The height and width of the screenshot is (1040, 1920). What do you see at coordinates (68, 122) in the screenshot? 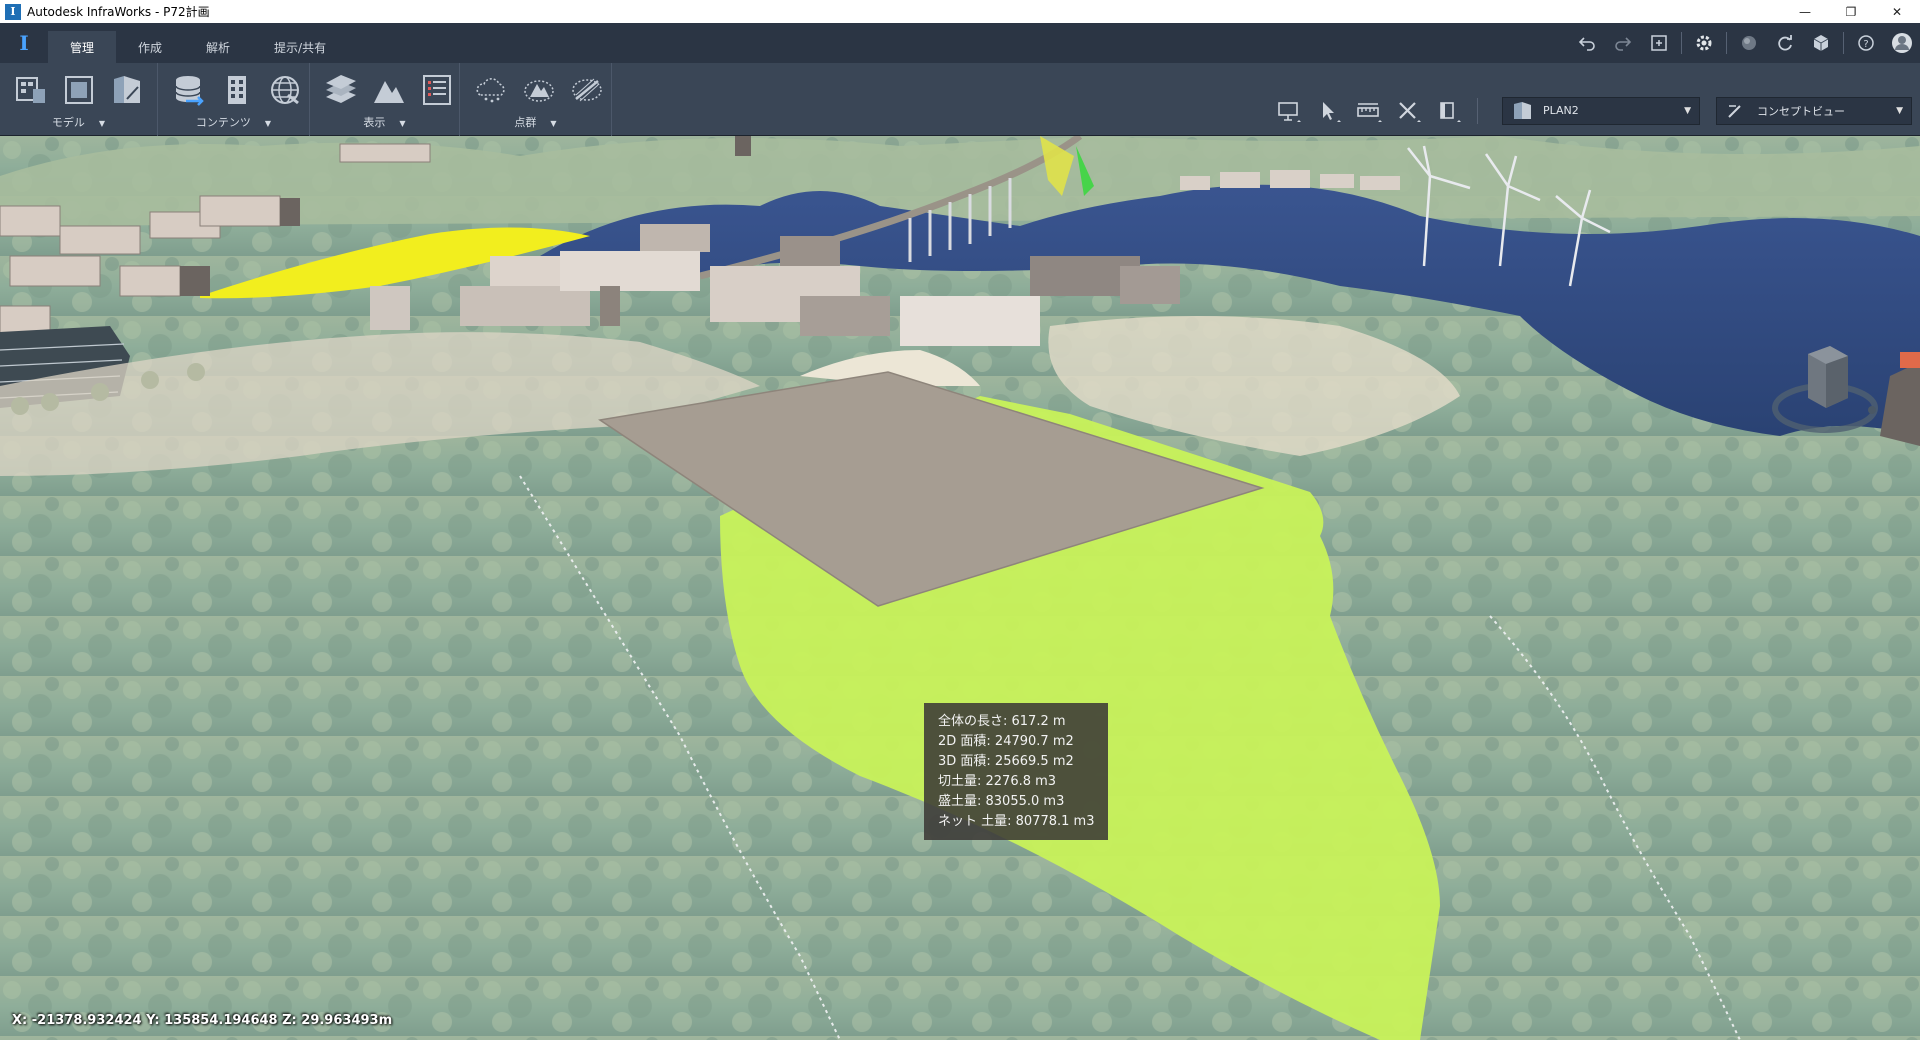
I see `panel-label-model: モデル` at bounding box center [68, 122].